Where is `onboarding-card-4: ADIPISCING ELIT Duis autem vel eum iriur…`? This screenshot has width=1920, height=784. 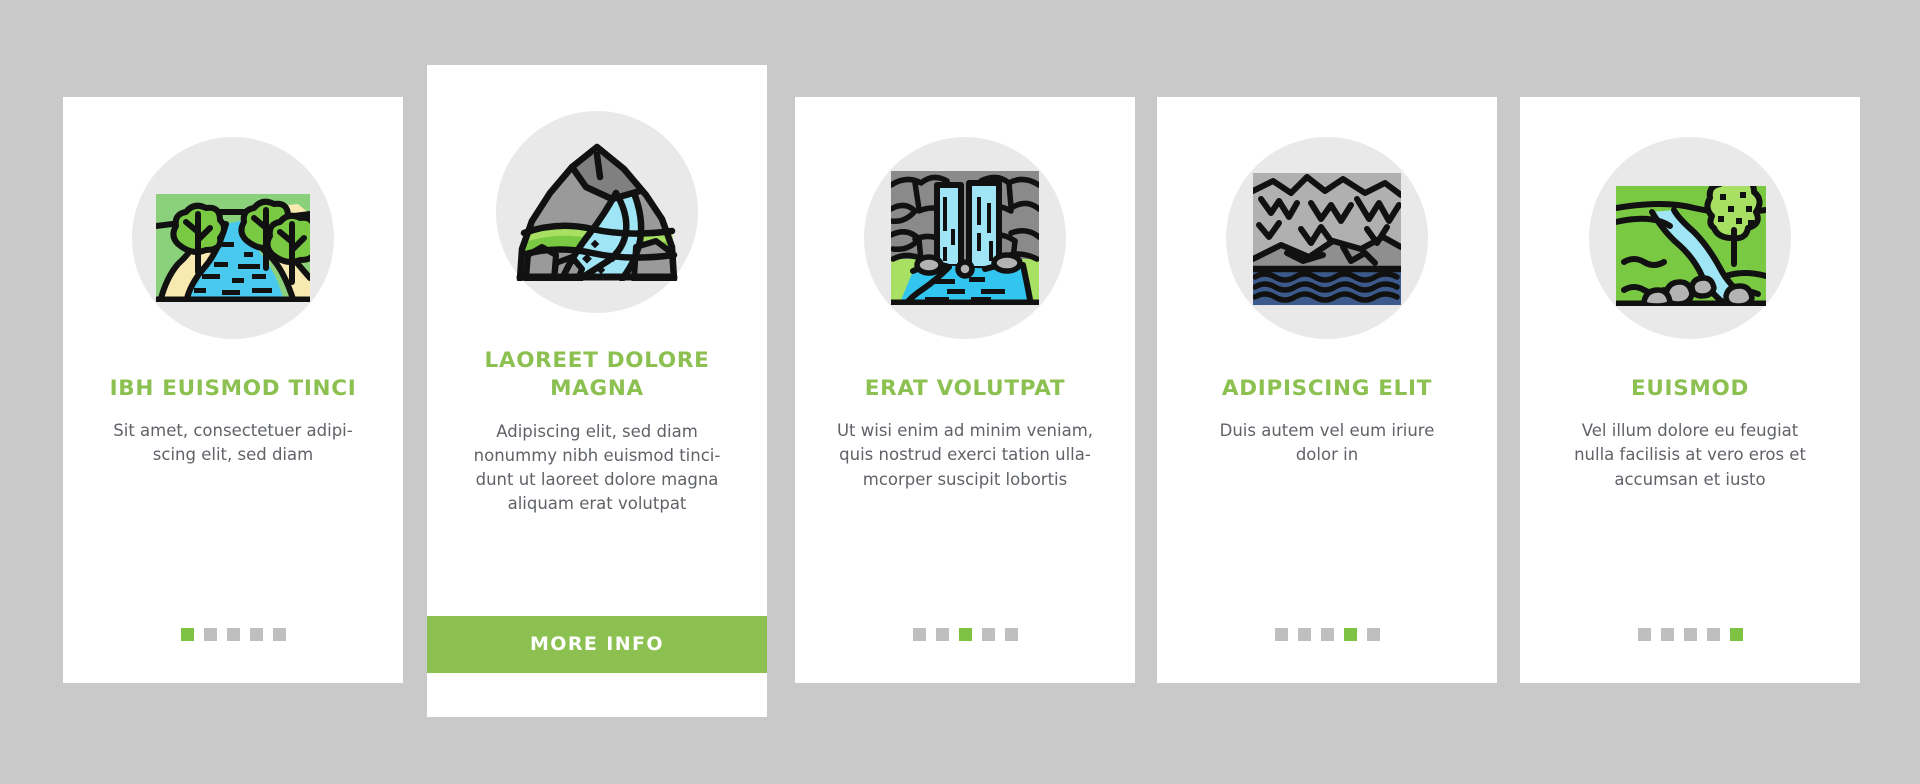
onboarding-card-4: ADIPISCING ELIT Duis autem vel eum iriur… is located at coordinates (1327, 390).